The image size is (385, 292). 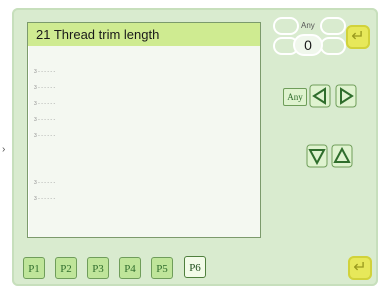 I want to click on selector-left-pill, so click(x=286, y=26).